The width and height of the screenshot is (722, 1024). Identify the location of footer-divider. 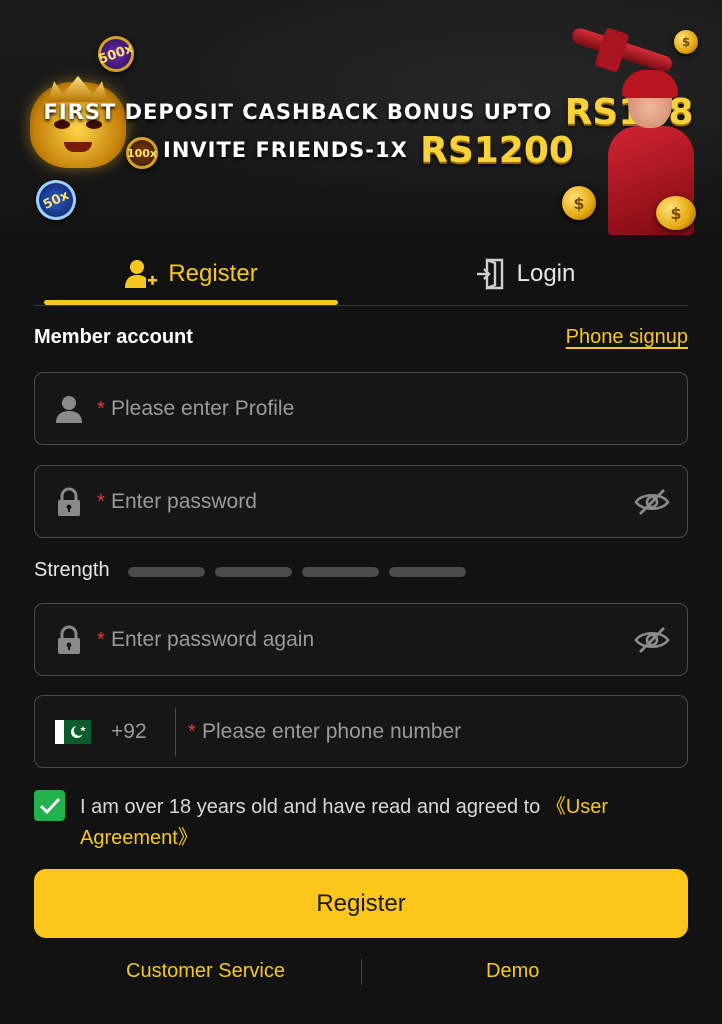
(361, 972).